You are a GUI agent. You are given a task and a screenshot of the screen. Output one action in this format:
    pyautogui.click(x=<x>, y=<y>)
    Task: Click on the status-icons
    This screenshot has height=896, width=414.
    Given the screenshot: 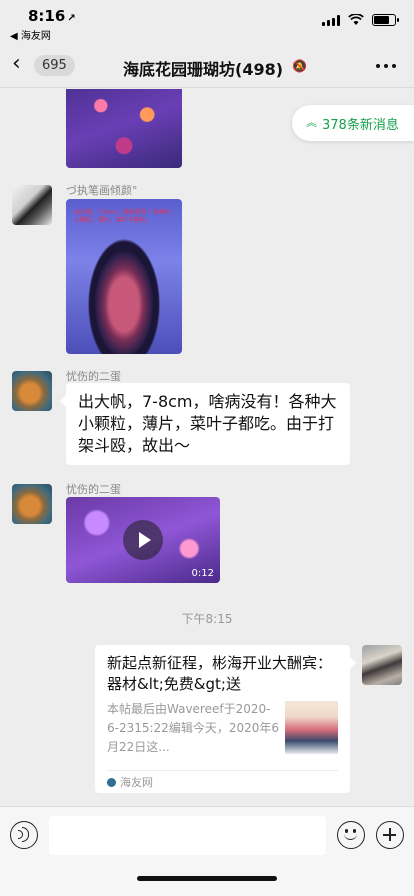 What is the action you would take?
    pyautogui.click(x=360, y=20)
    